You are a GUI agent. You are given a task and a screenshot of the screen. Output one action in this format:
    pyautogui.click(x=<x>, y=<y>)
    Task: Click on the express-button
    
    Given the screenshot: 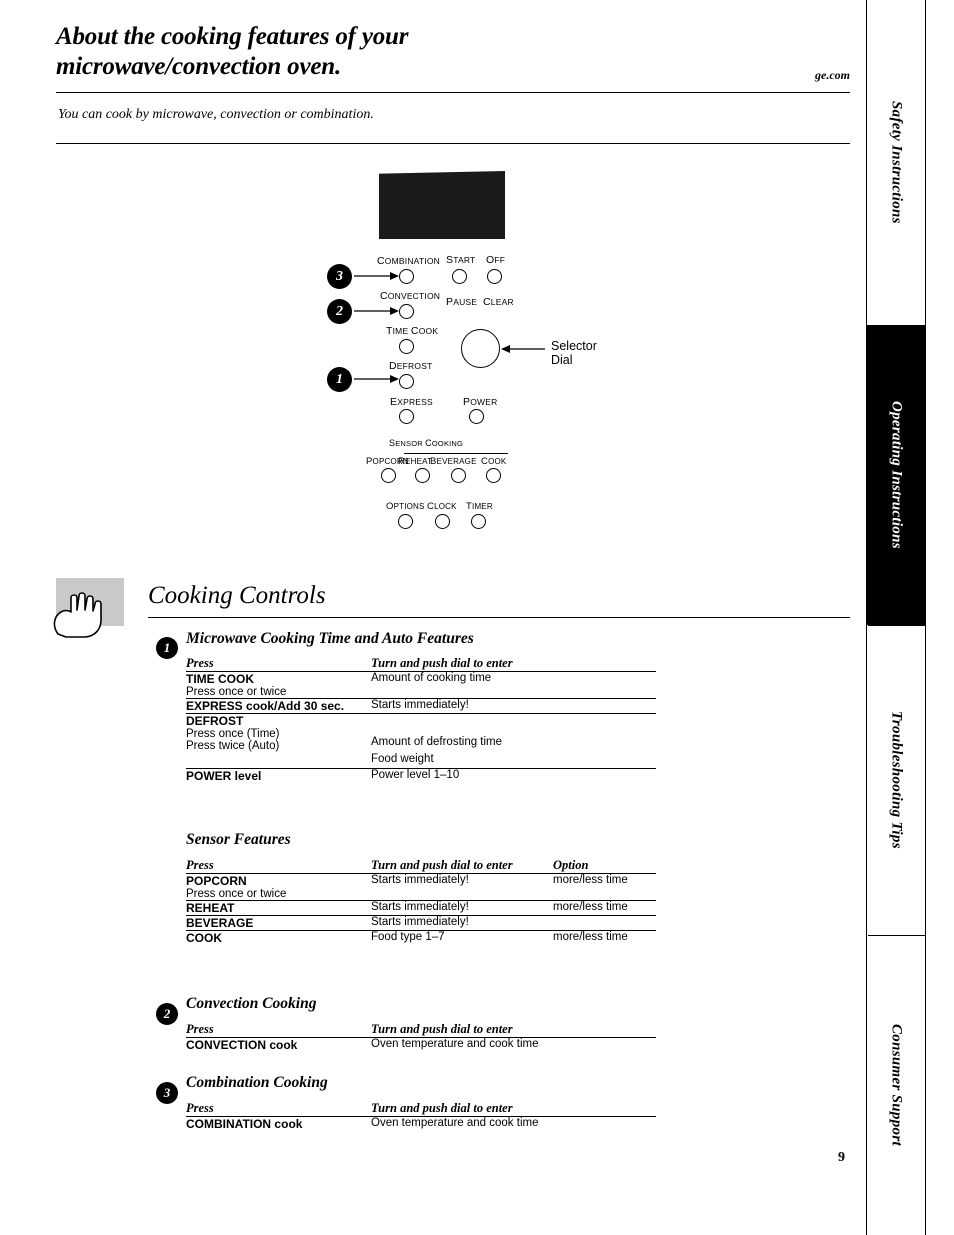 What is the action you would take?
    pyautogui.click(x=406, y=416)
    